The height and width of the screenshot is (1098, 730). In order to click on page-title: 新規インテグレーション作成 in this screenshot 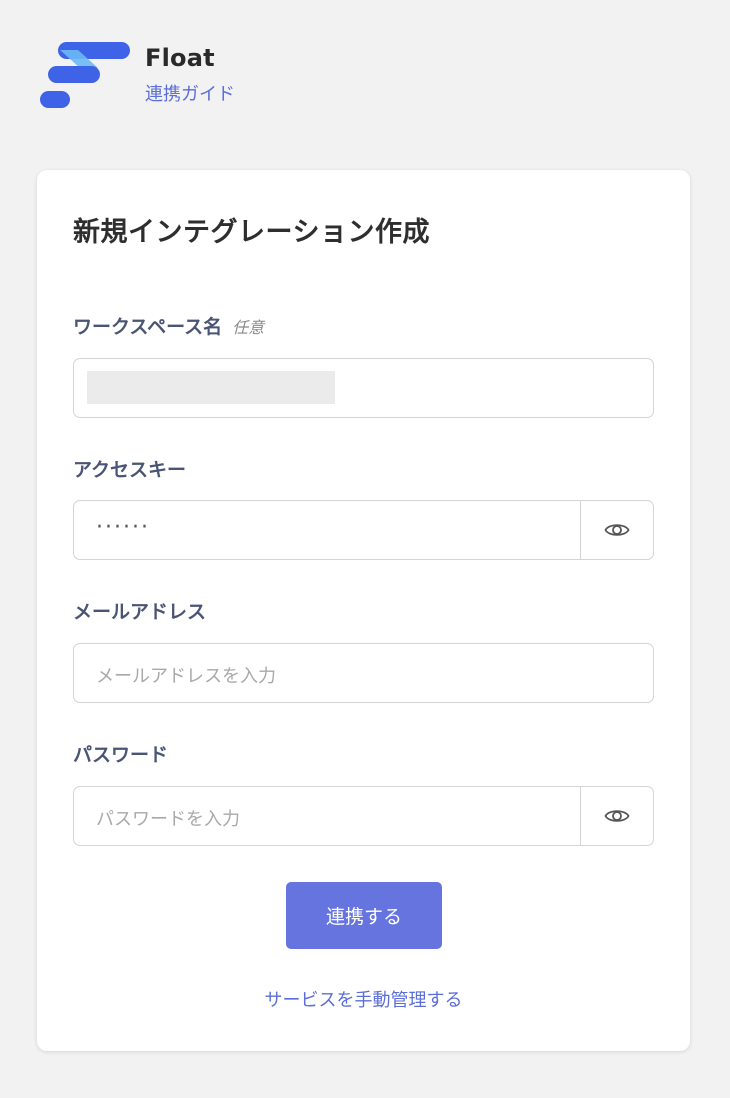, I will do `click(251, 232)`.